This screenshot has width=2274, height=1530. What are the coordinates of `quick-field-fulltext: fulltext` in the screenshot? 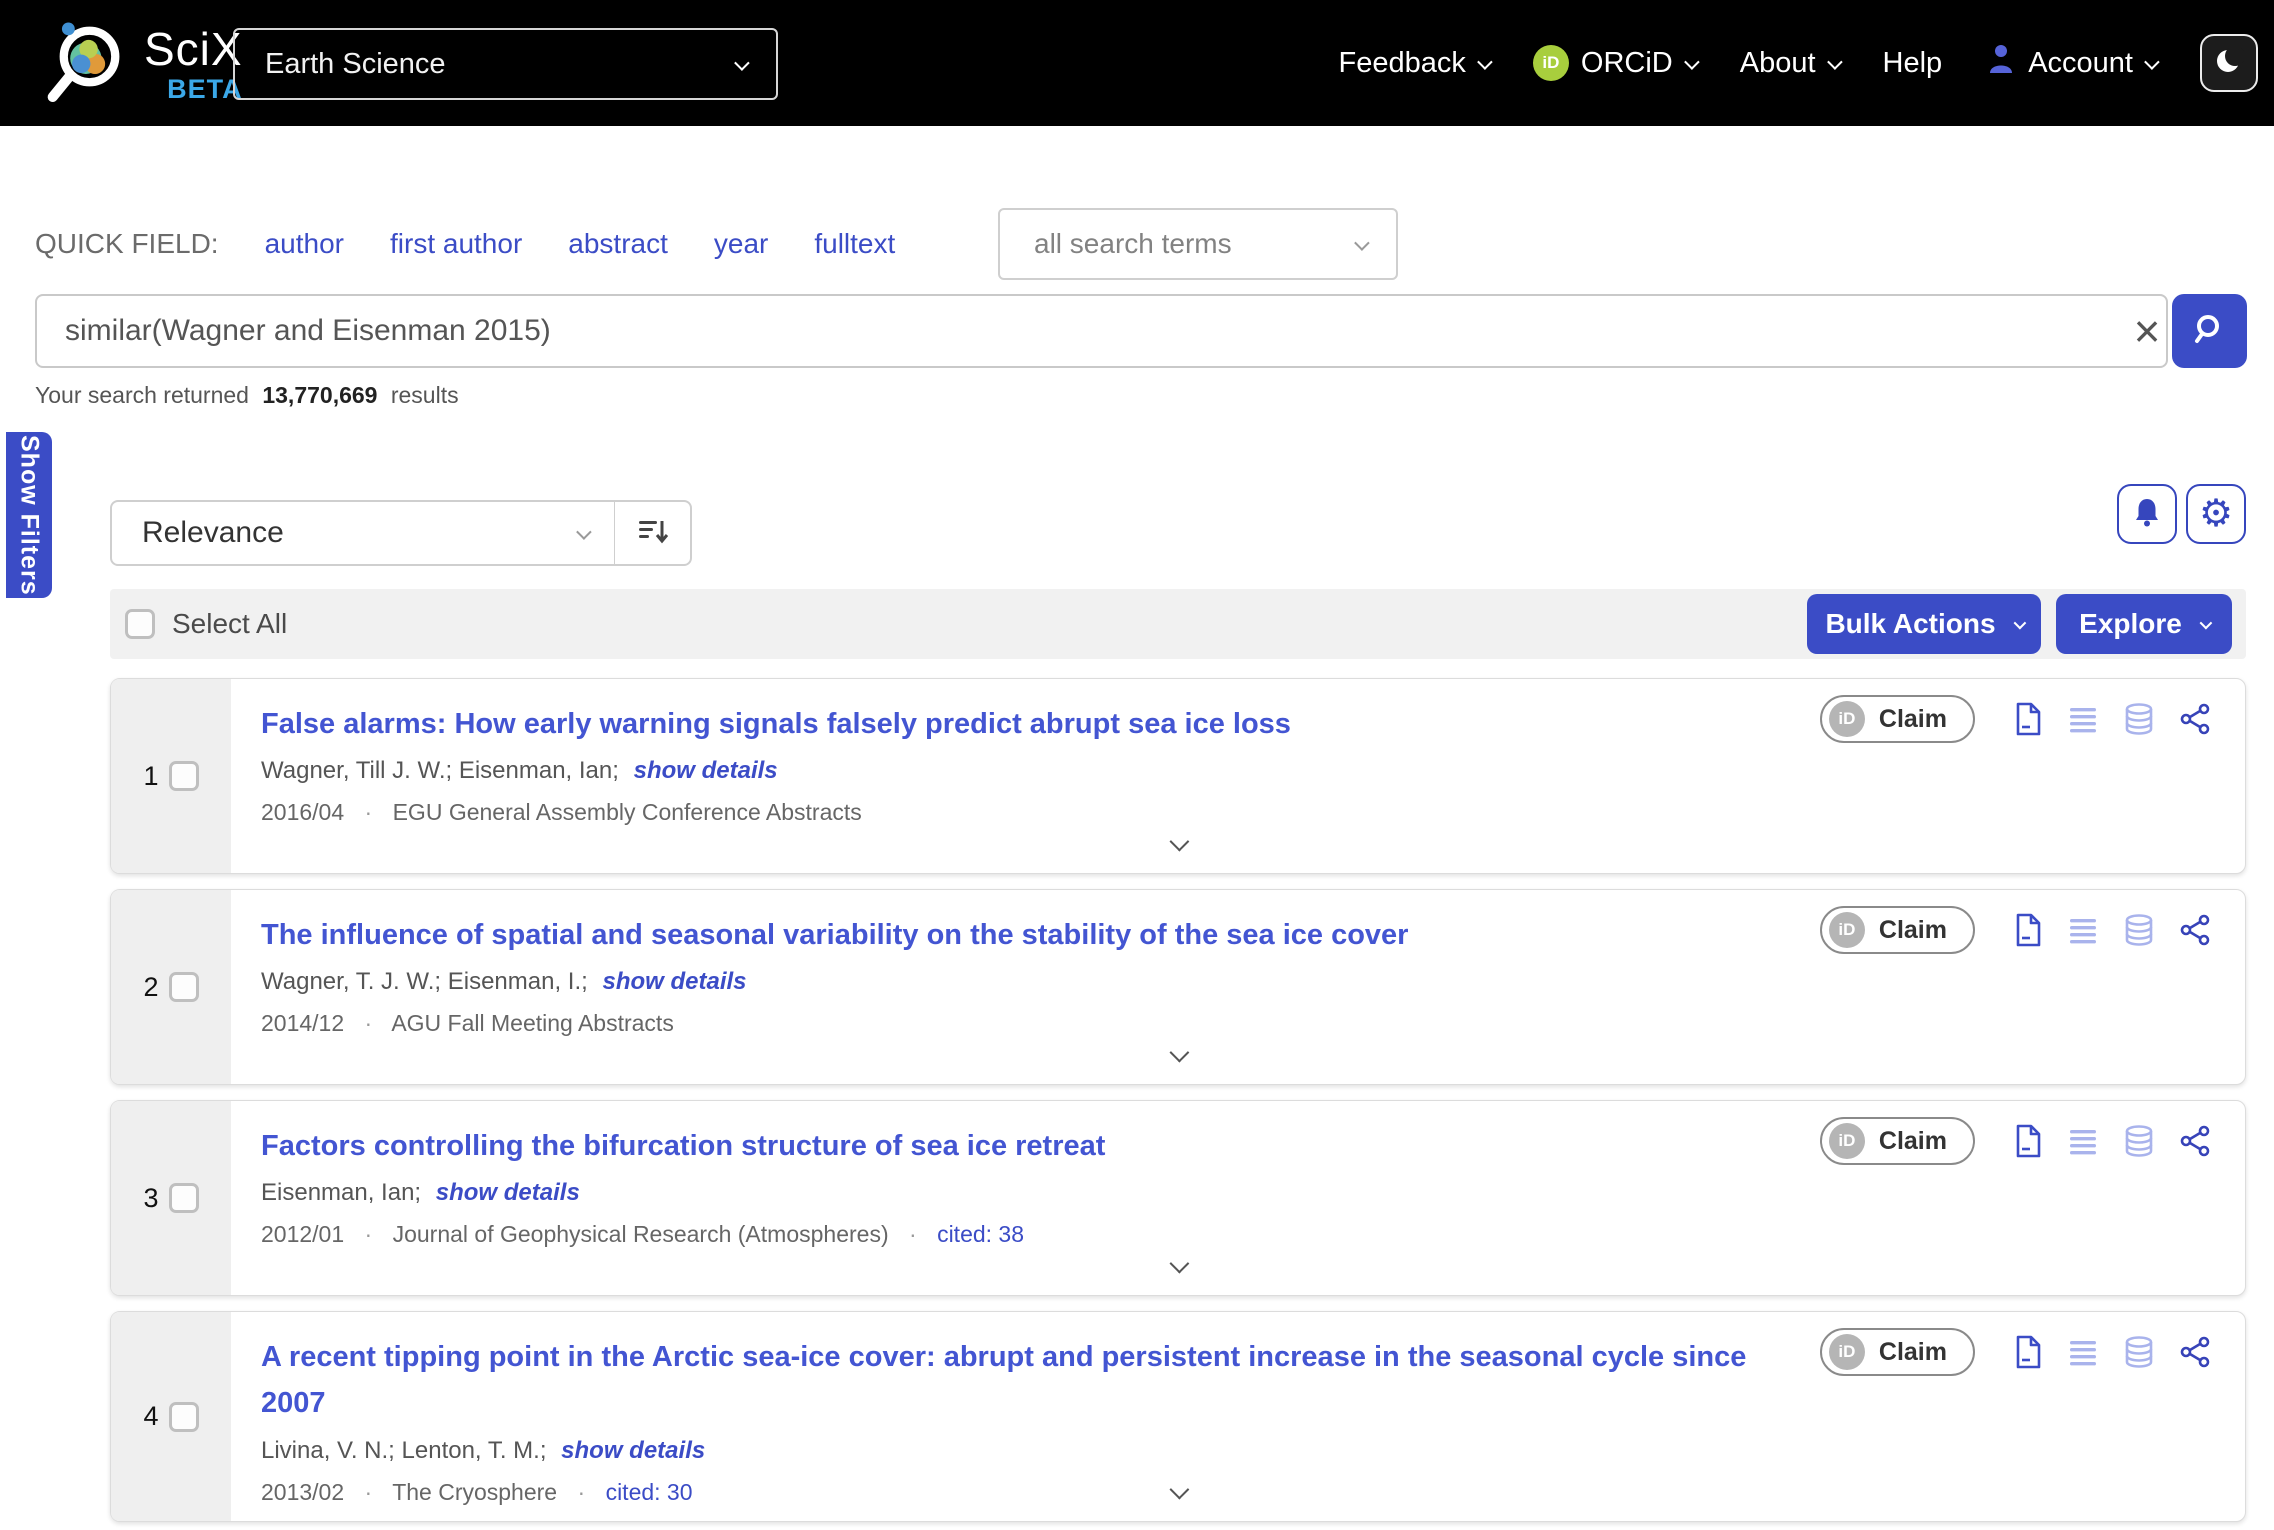 It's located at (854, 244).